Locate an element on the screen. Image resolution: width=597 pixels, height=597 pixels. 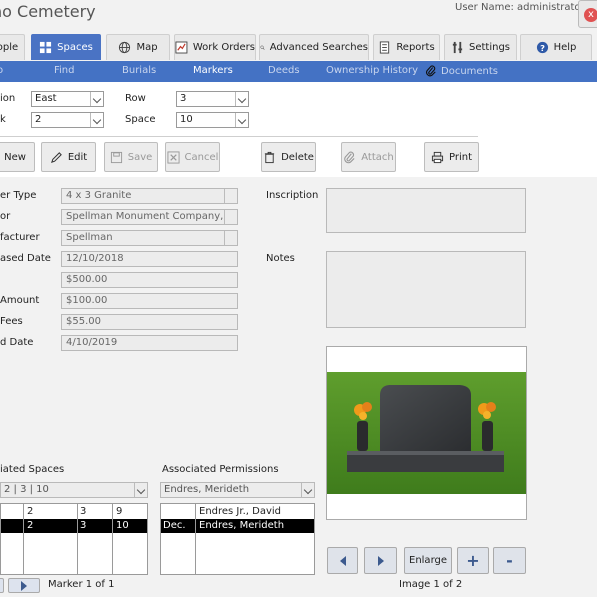
associated-permissions-select: Endres, Merideth is located at coordinates (237, 490).